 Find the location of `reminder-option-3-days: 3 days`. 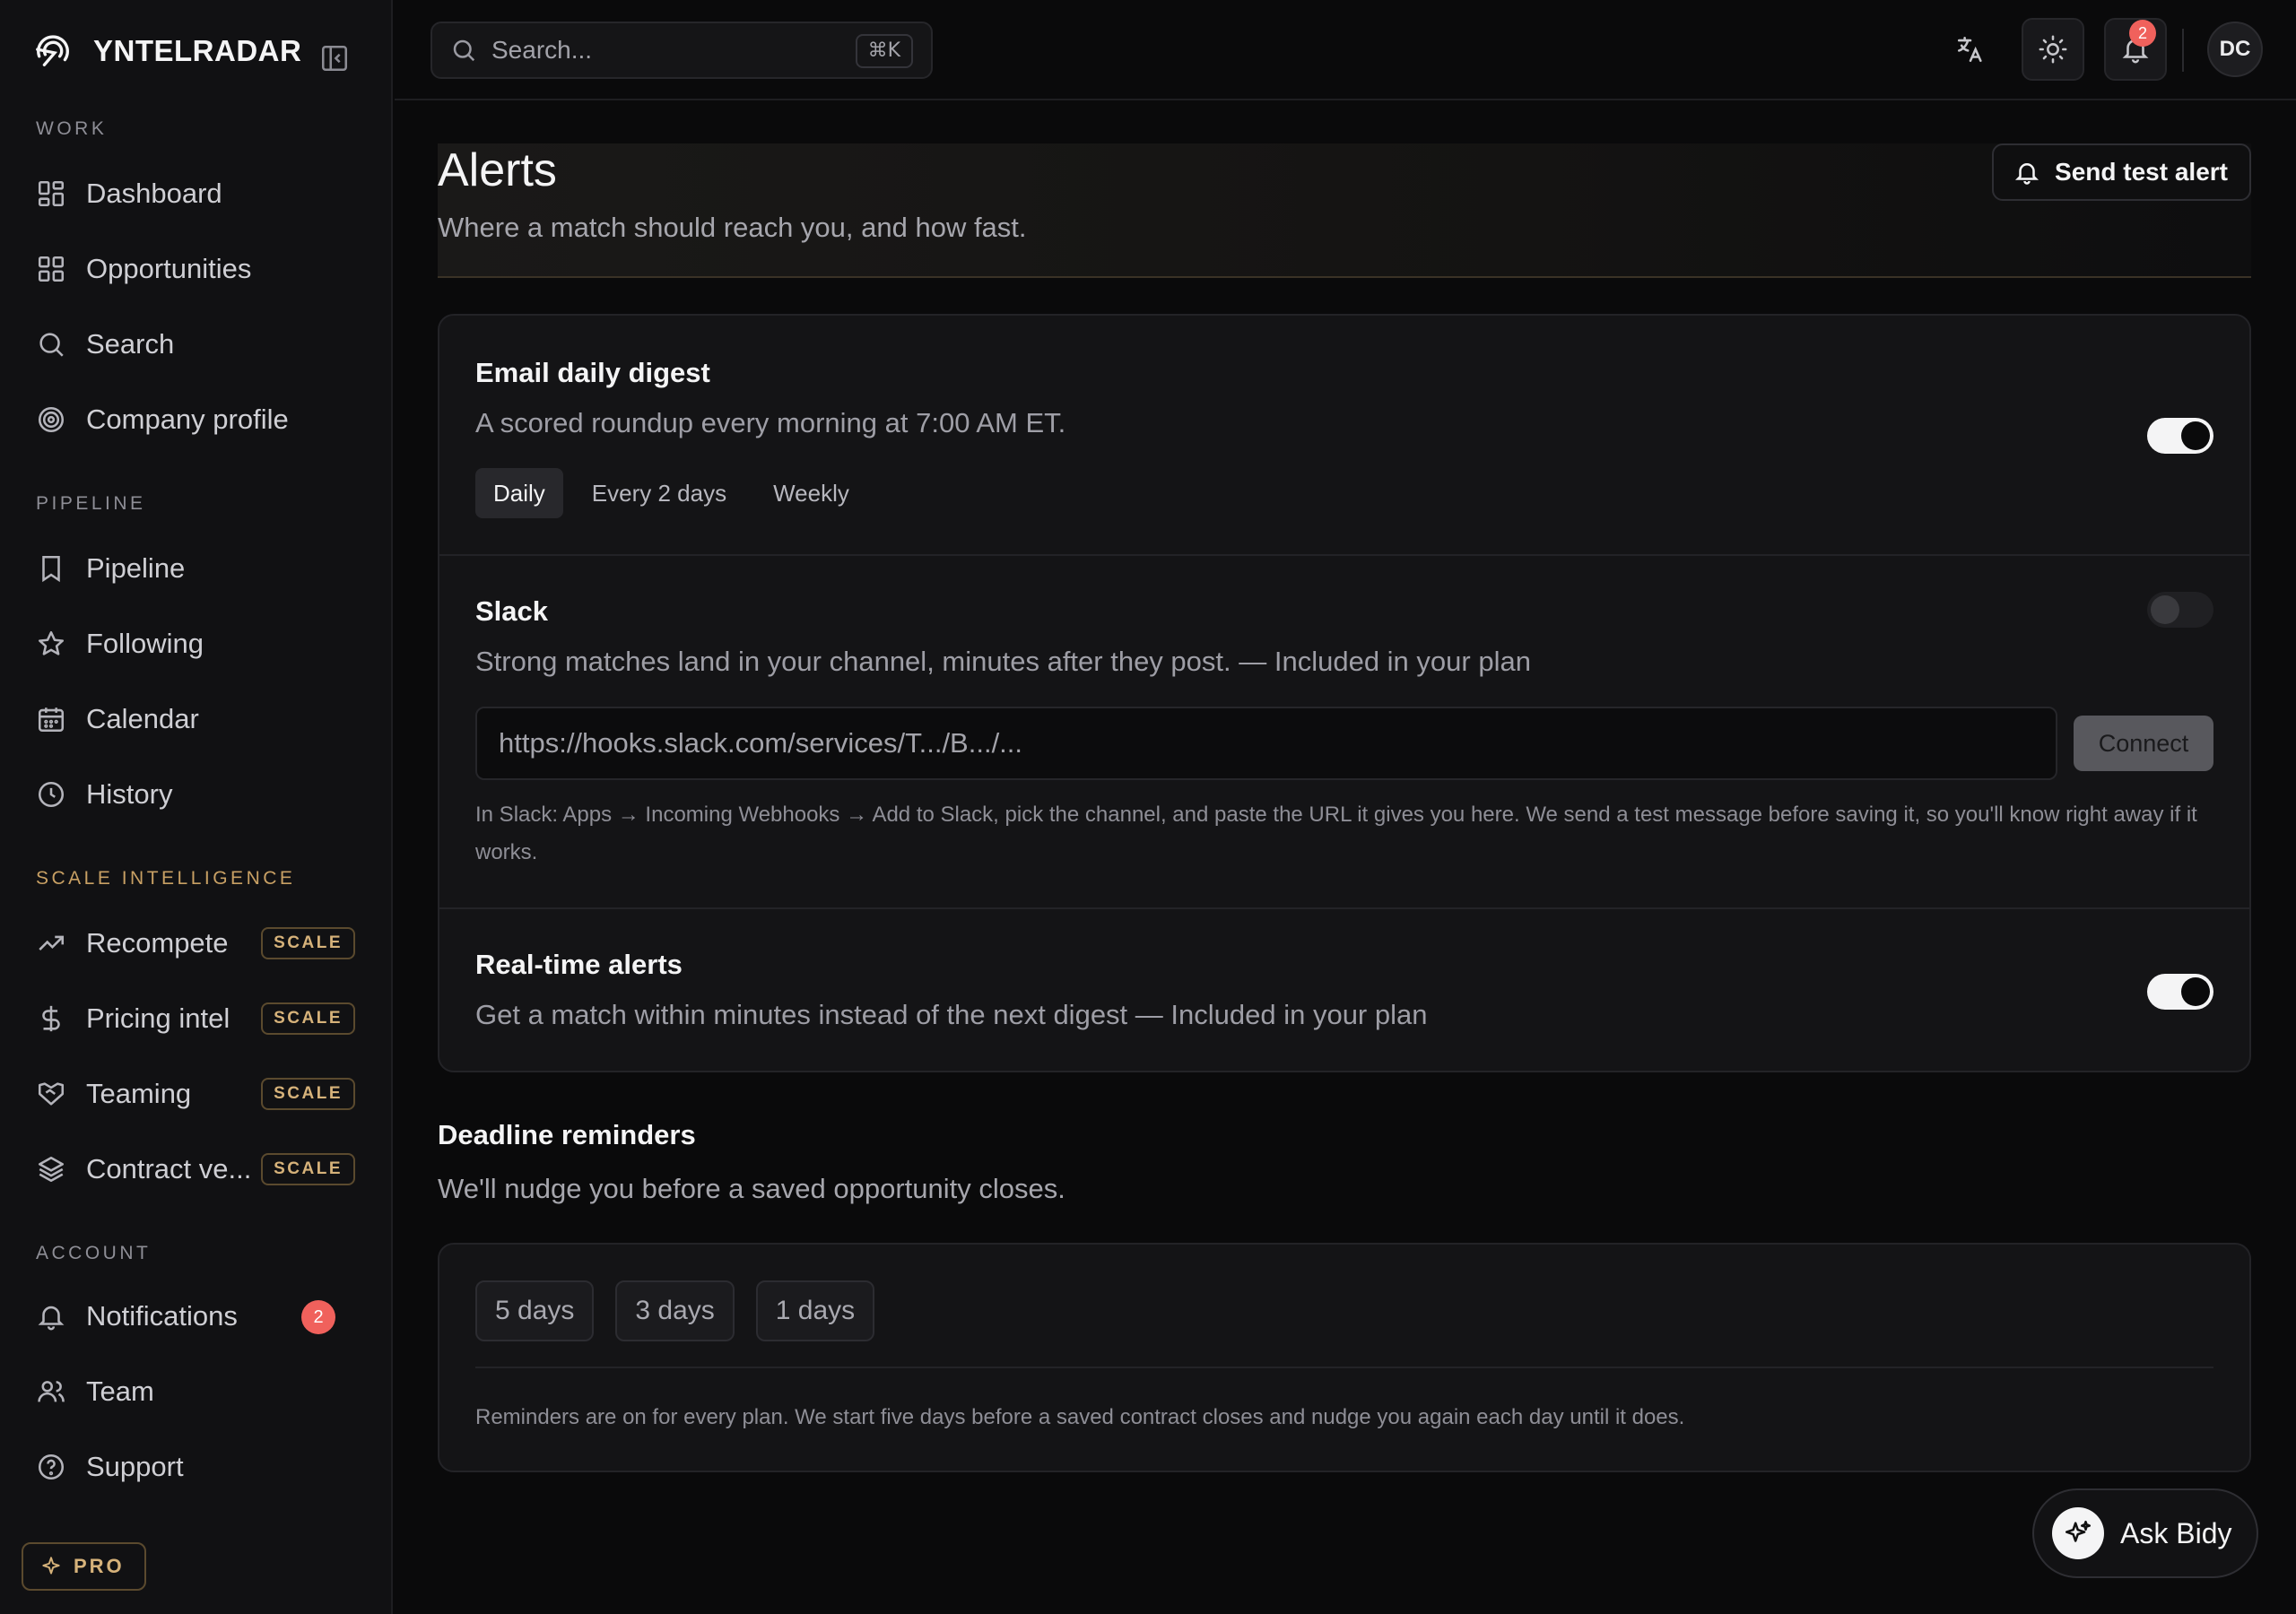

reminder-option-3-days: 3 days is located at coordinates (675, 1310).